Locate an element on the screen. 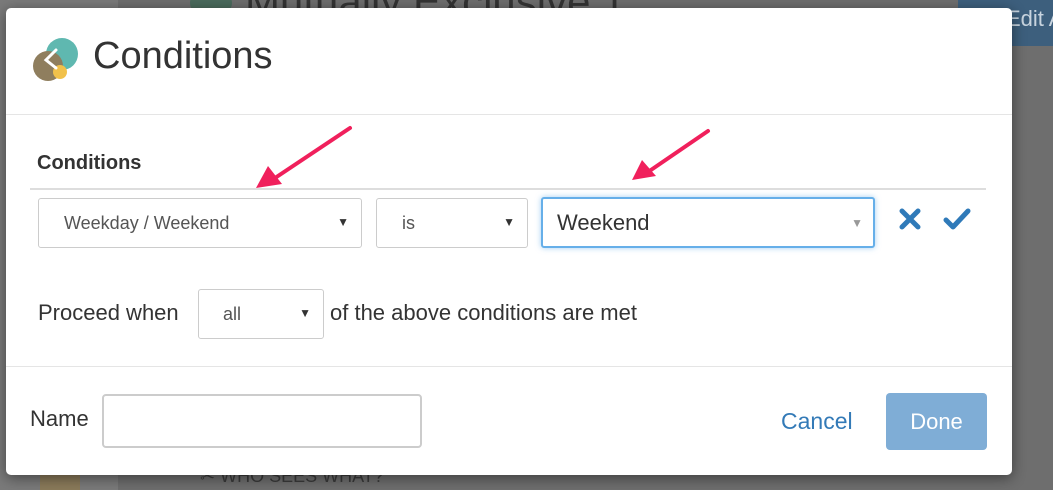  proceed-mode-value: all is located at coordinates (232, 313).